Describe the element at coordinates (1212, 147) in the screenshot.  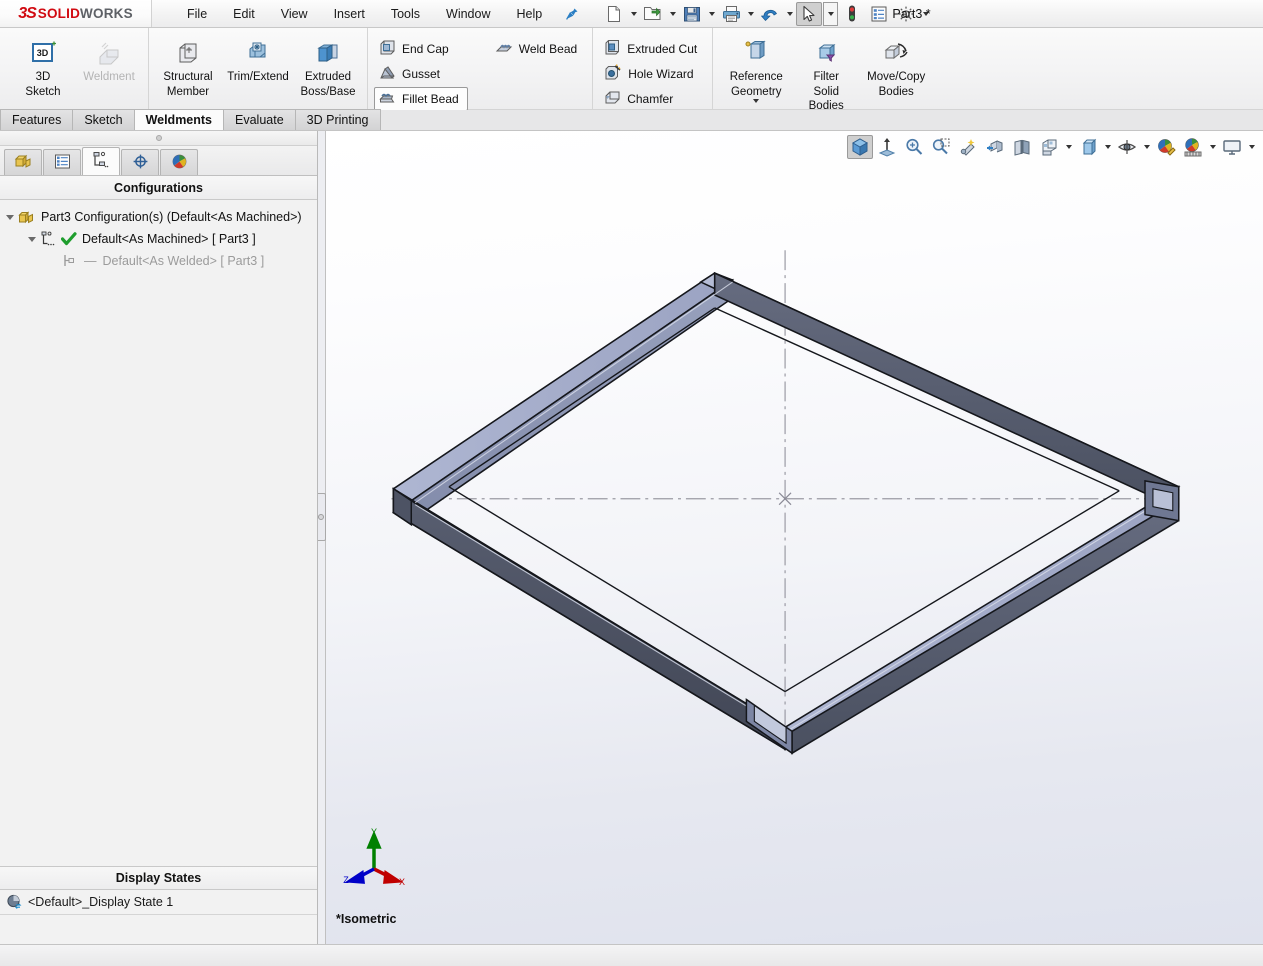
I see `apply-scene-dropdown` at that location.